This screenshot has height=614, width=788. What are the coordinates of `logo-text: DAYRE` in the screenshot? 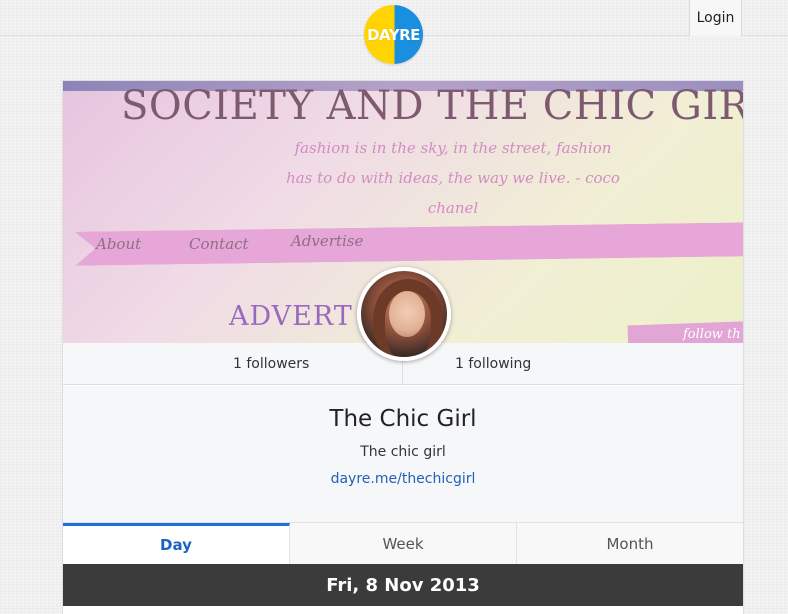 It's located at (393, 34).